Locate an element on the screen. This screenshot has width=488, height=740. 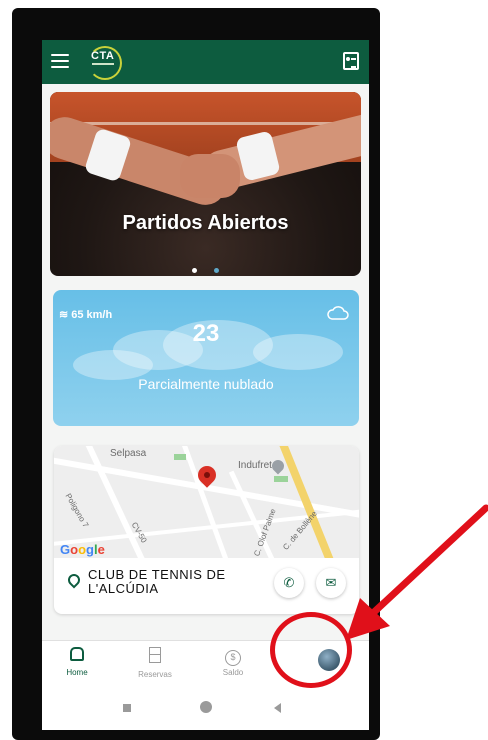
system-navigation-bar is located at coordinates (205, 709).